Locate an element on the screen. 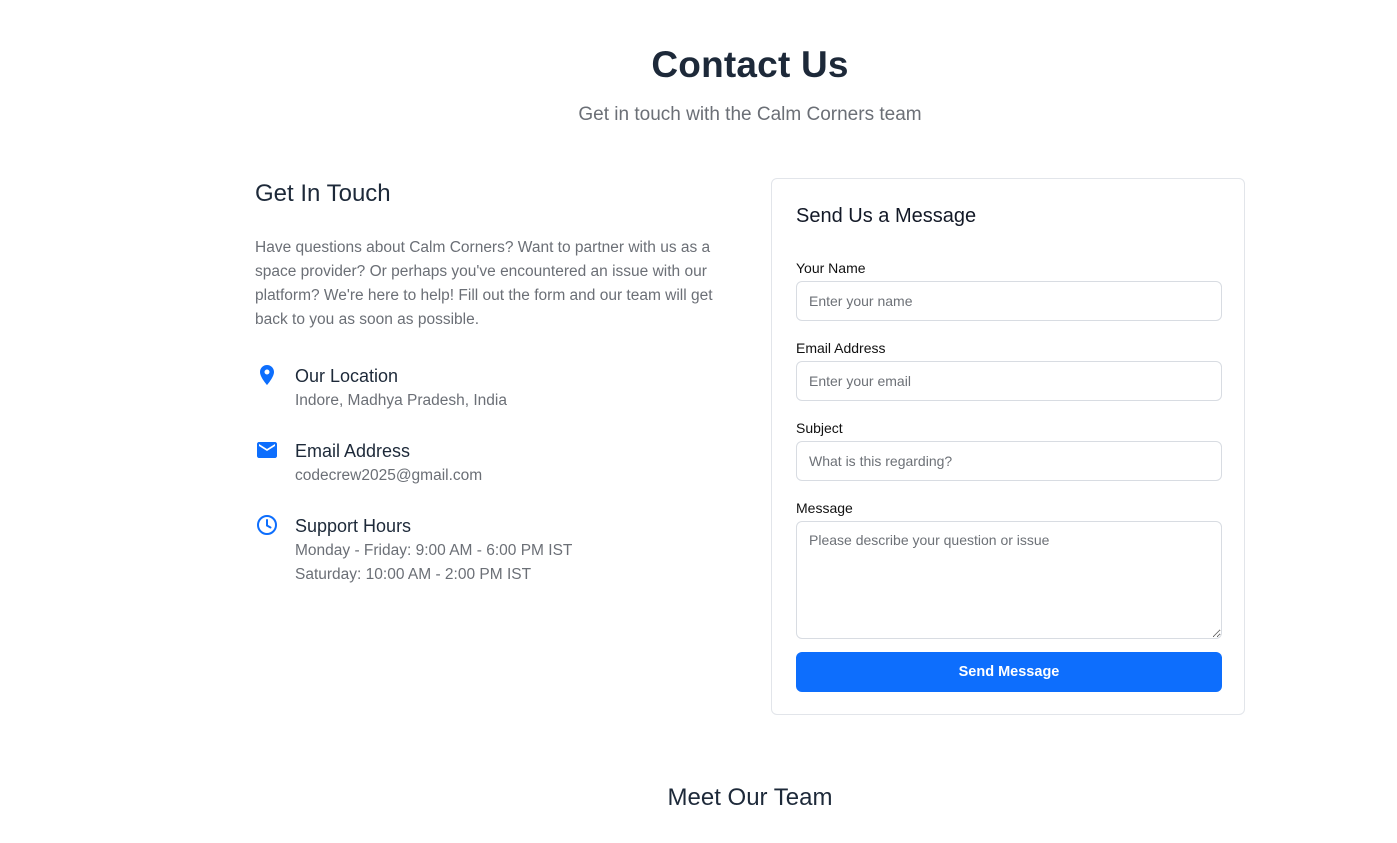 This screenshot has height=843, width=1397. name-label: Your Name is located at coordinates (831, 268).